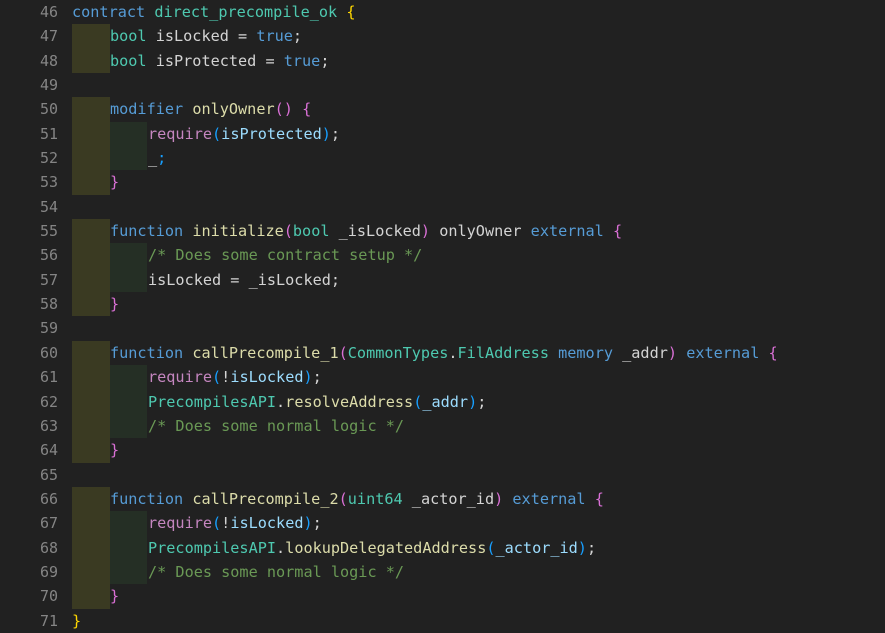  I want to click on code-line: 49, so click(442, 85).